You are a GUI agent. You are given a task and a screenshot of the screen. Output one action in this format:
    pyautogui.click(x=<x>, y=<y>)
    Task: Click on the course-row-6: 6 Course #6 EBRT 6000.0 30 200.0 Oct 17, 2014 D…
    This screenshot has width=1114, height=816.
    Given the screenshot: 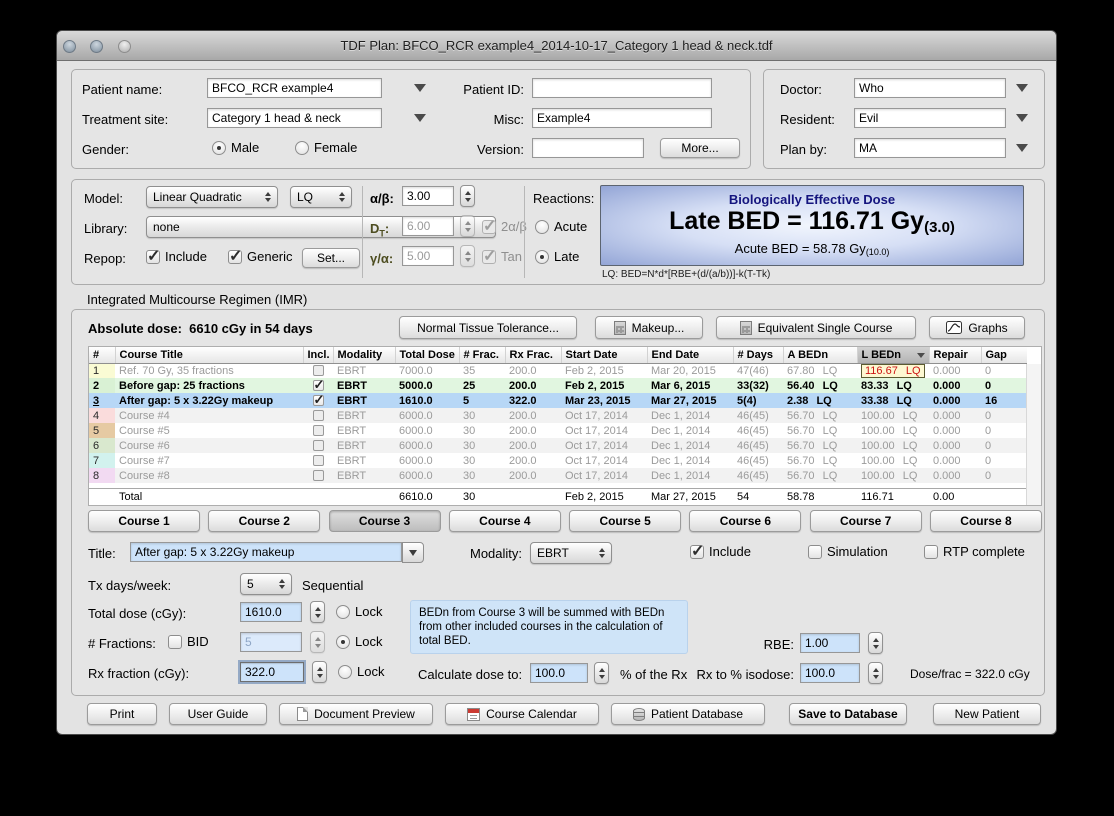 What is the action you would take?
    pyautogui.click(x=558, y=445)
    